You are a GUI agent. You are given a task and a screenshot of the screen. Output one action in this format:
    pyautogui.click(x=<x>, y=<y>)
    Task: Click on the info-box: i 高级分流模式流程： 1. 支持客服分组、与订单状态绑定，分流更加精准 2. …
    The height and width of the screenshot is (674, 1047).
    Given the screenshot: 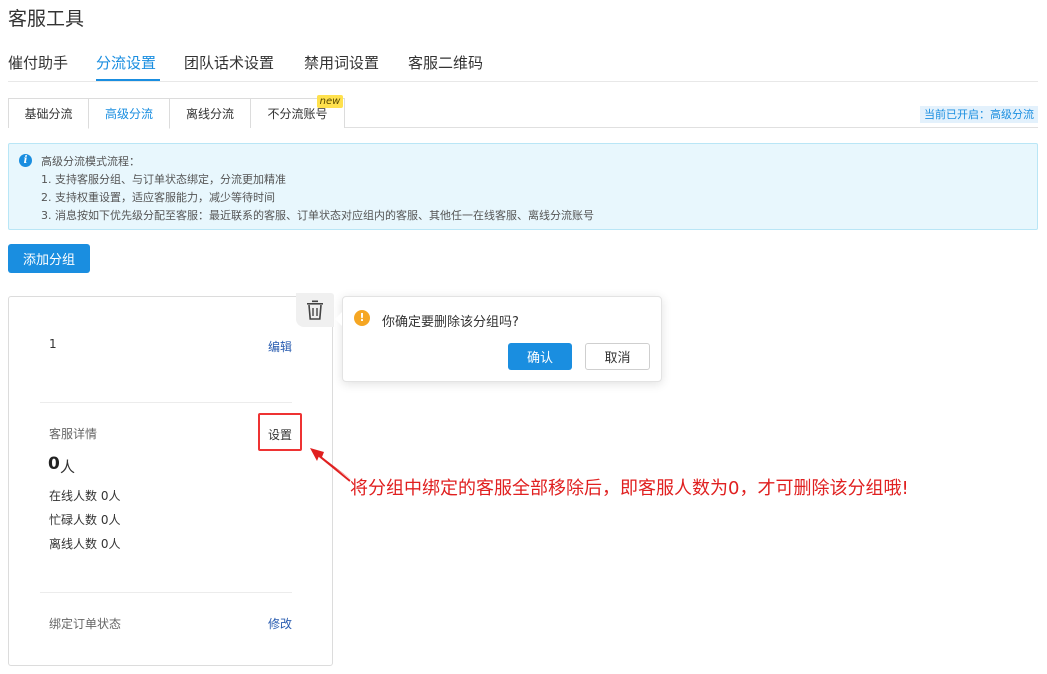 What is the action you would take?
    pyautogui.click(x=523, y=186)
    